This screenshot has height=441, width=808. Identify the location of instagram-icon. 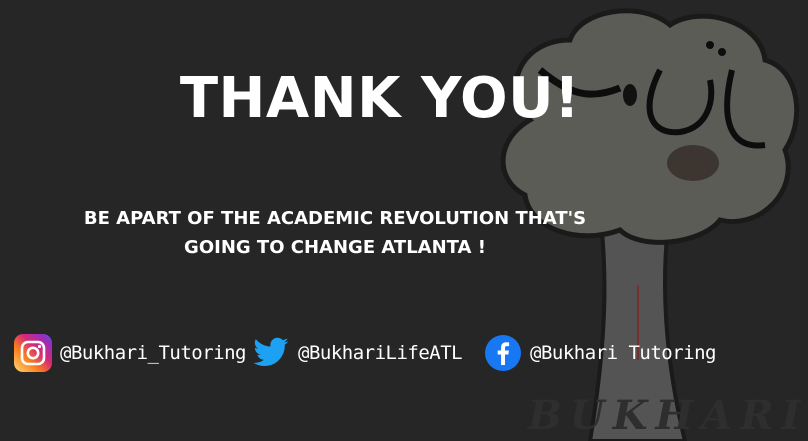
(33, 353).